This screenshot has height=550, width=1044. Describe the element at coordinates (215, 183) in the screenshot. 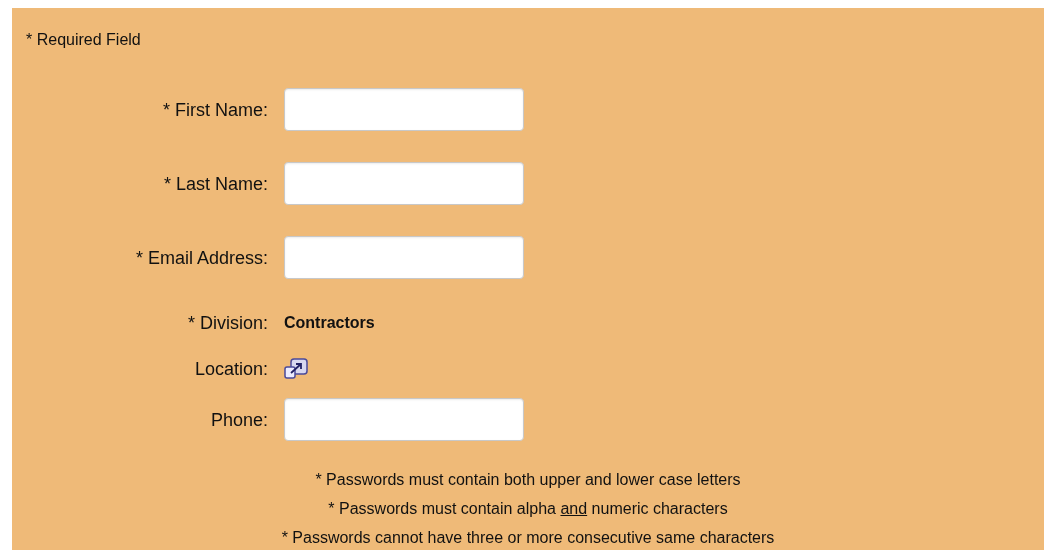

I see `field-label: * Last Name:` at that location.